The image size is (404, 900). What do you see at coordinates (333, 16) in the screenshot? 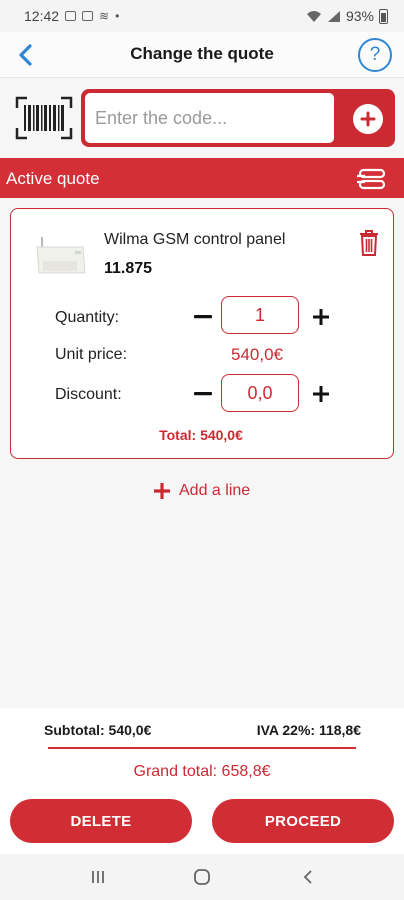
I see `signal-icon` at bounding box center [333, 16].